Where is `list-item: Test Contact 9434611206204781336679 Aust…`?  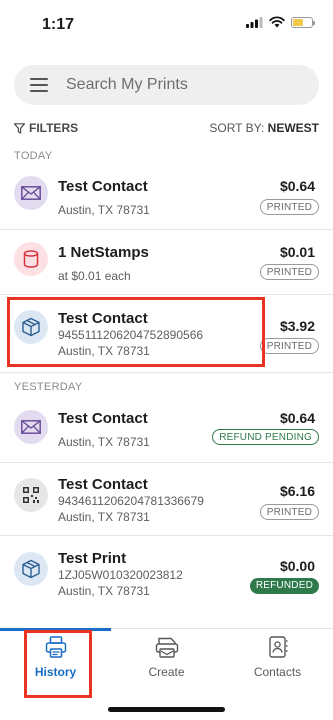
list-item: Test Contact 9434611206204781336679 Aust… is located at coordinates (166, 501).